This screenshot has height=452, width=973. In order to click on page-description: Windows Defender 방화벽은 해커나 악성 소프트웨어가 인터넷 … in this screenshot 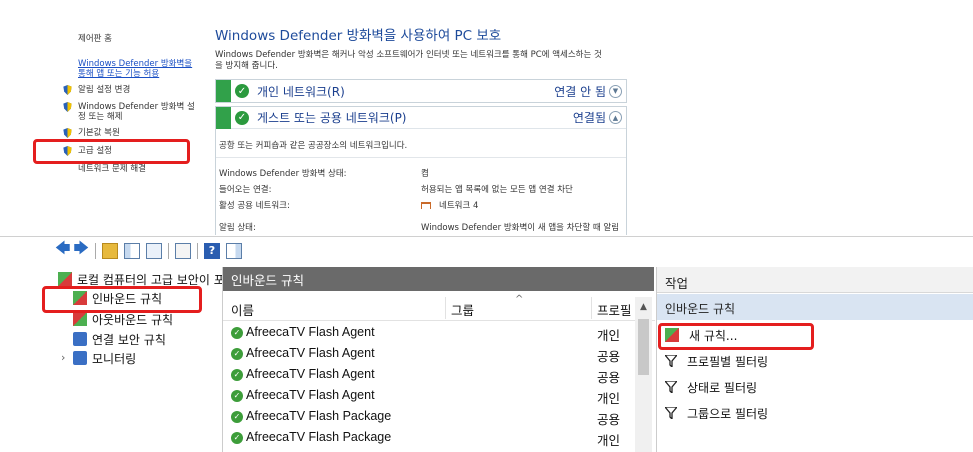, I will do `click(408, 60)`.